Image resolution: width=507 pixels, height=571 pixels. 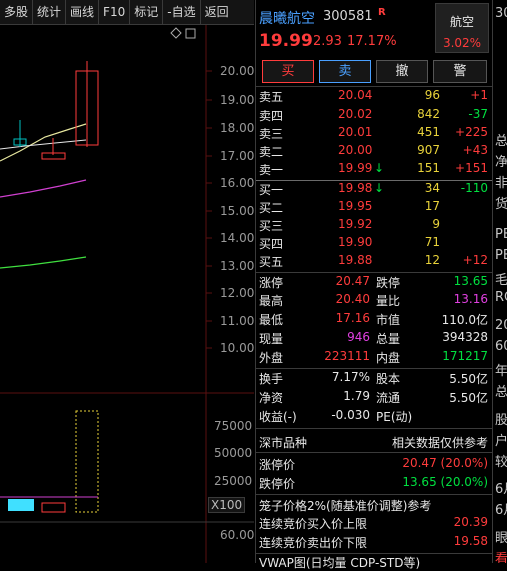 I want to click on limit-down-label: 跌停价, so click(x=277, y=484).